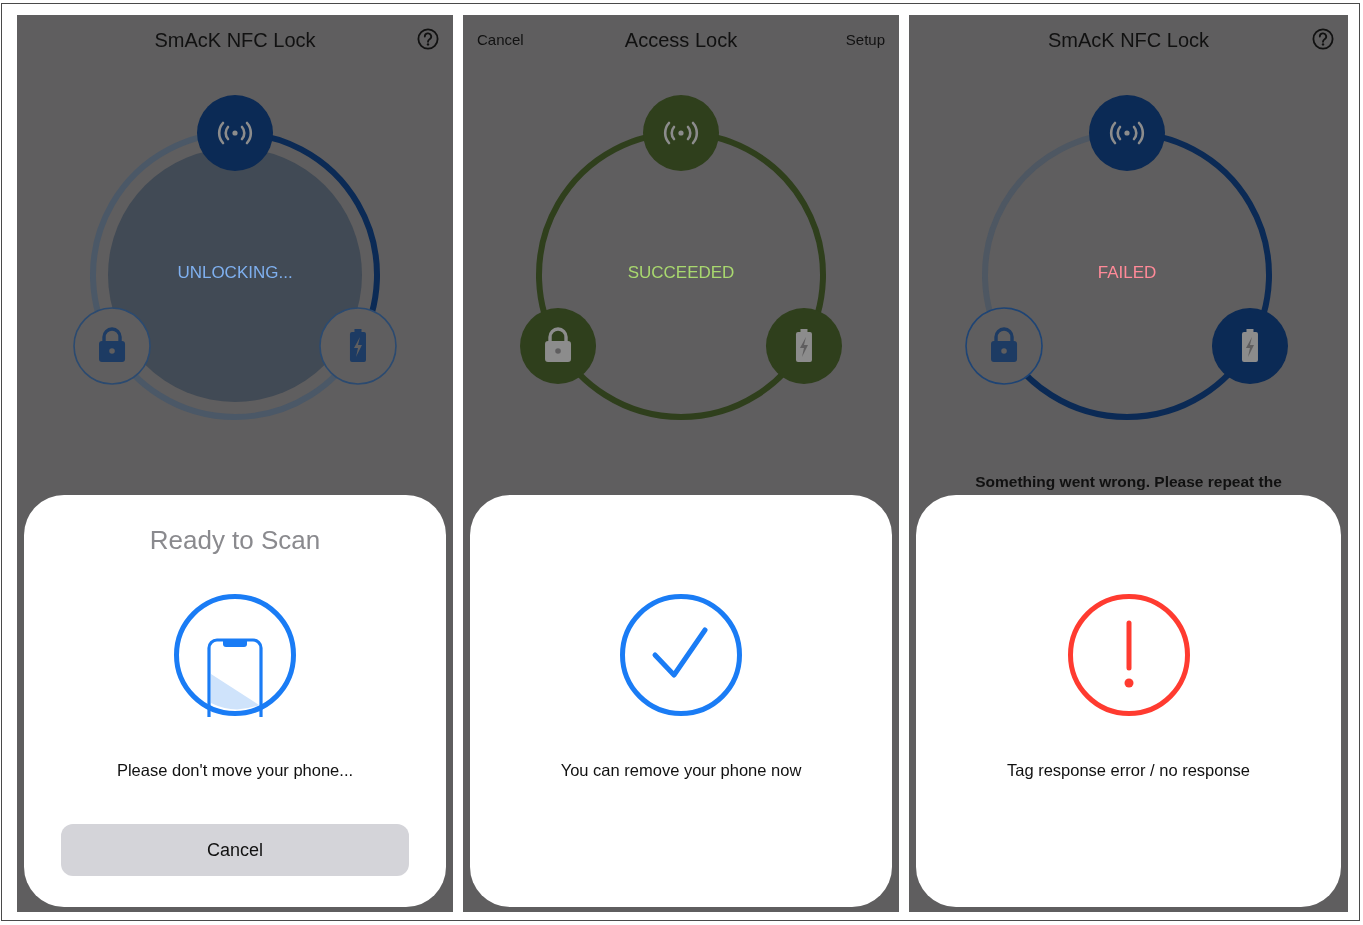 This screenshot has height=925, width=1363. Describe the element at coordinates (1128, 482) in the screenshot. I see `error-message: Something went wrong. Please repeat the` at that location.